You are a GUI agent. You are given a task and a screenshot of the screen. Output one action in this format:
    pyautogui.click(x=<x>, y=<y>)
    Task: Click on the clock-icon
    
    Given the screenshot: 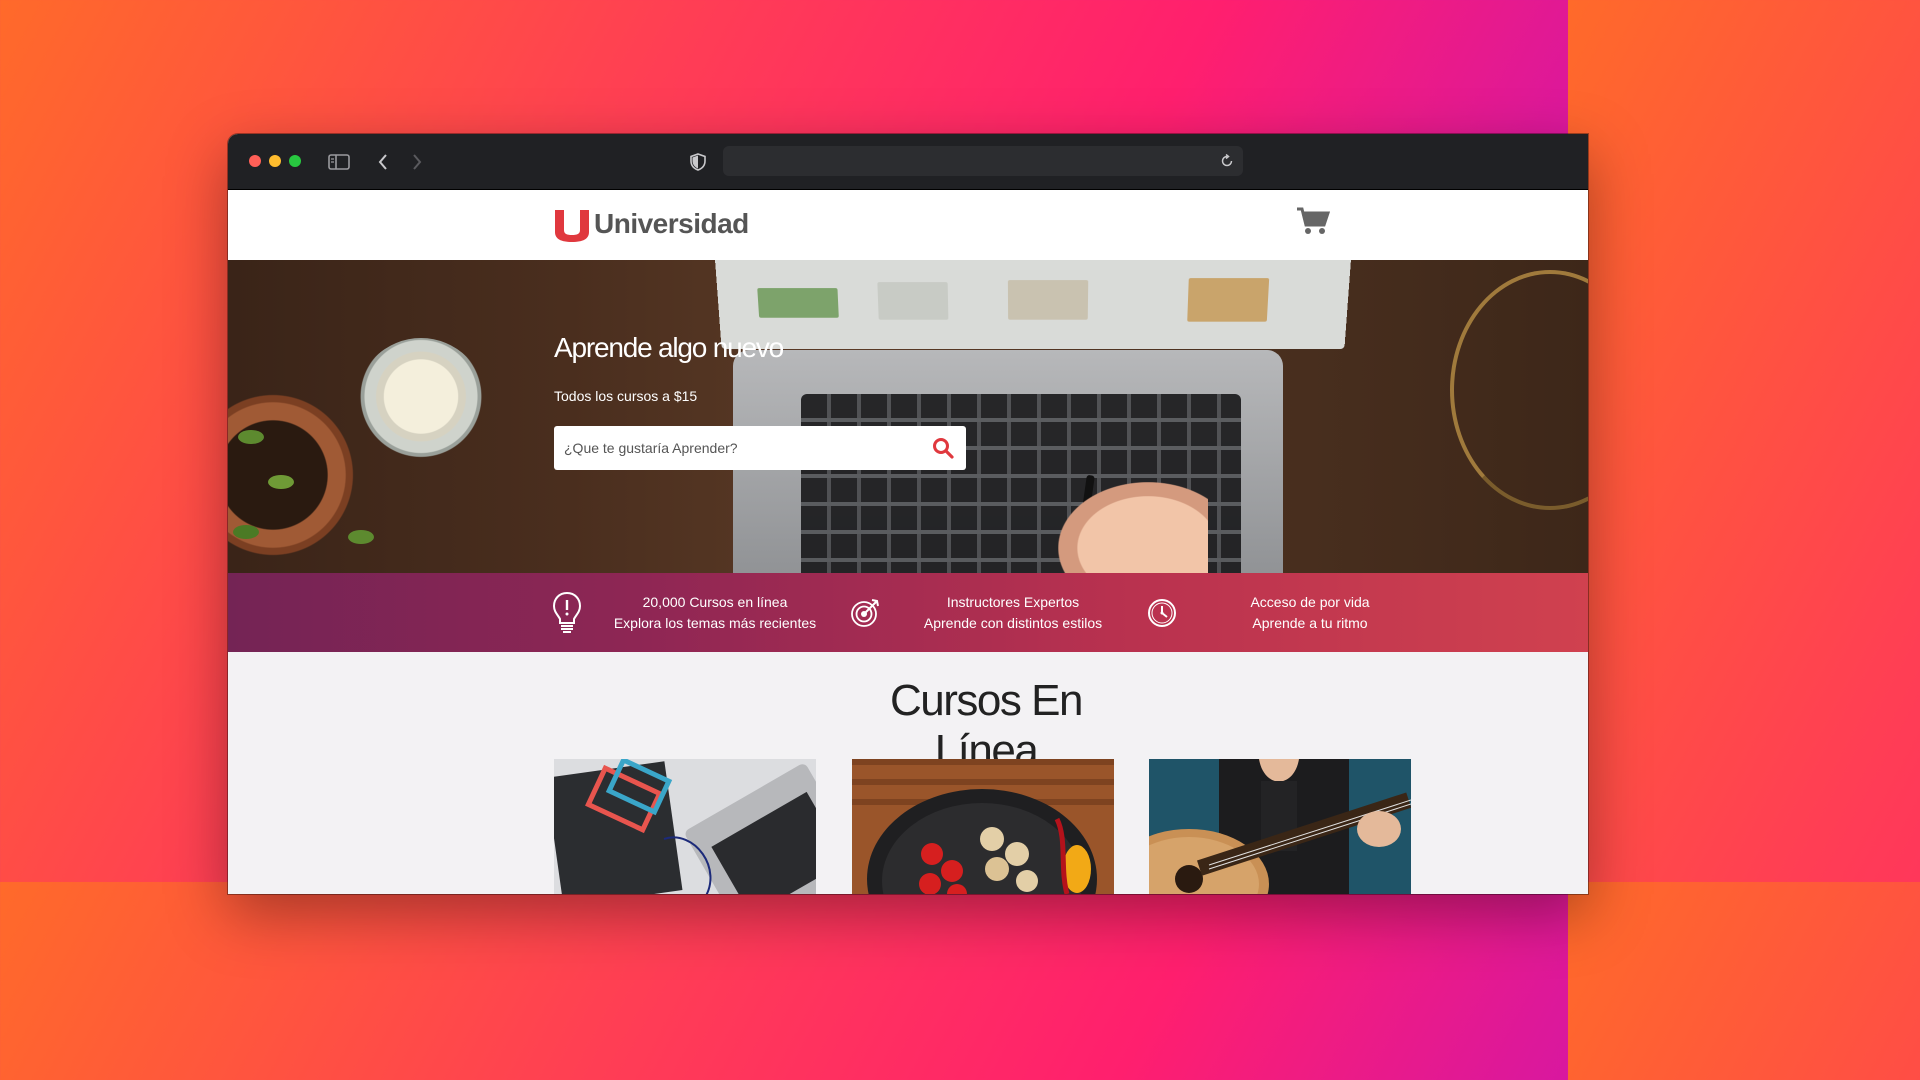 What is the action you would take?
    pyautogui.click(x=1162, y=613)
    